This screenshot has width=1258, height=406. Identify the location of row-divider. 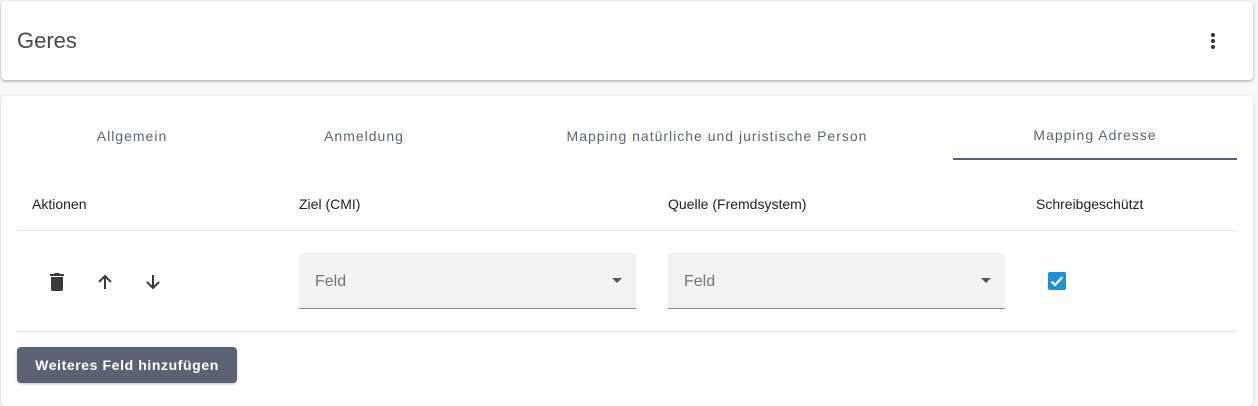
(627, 331).